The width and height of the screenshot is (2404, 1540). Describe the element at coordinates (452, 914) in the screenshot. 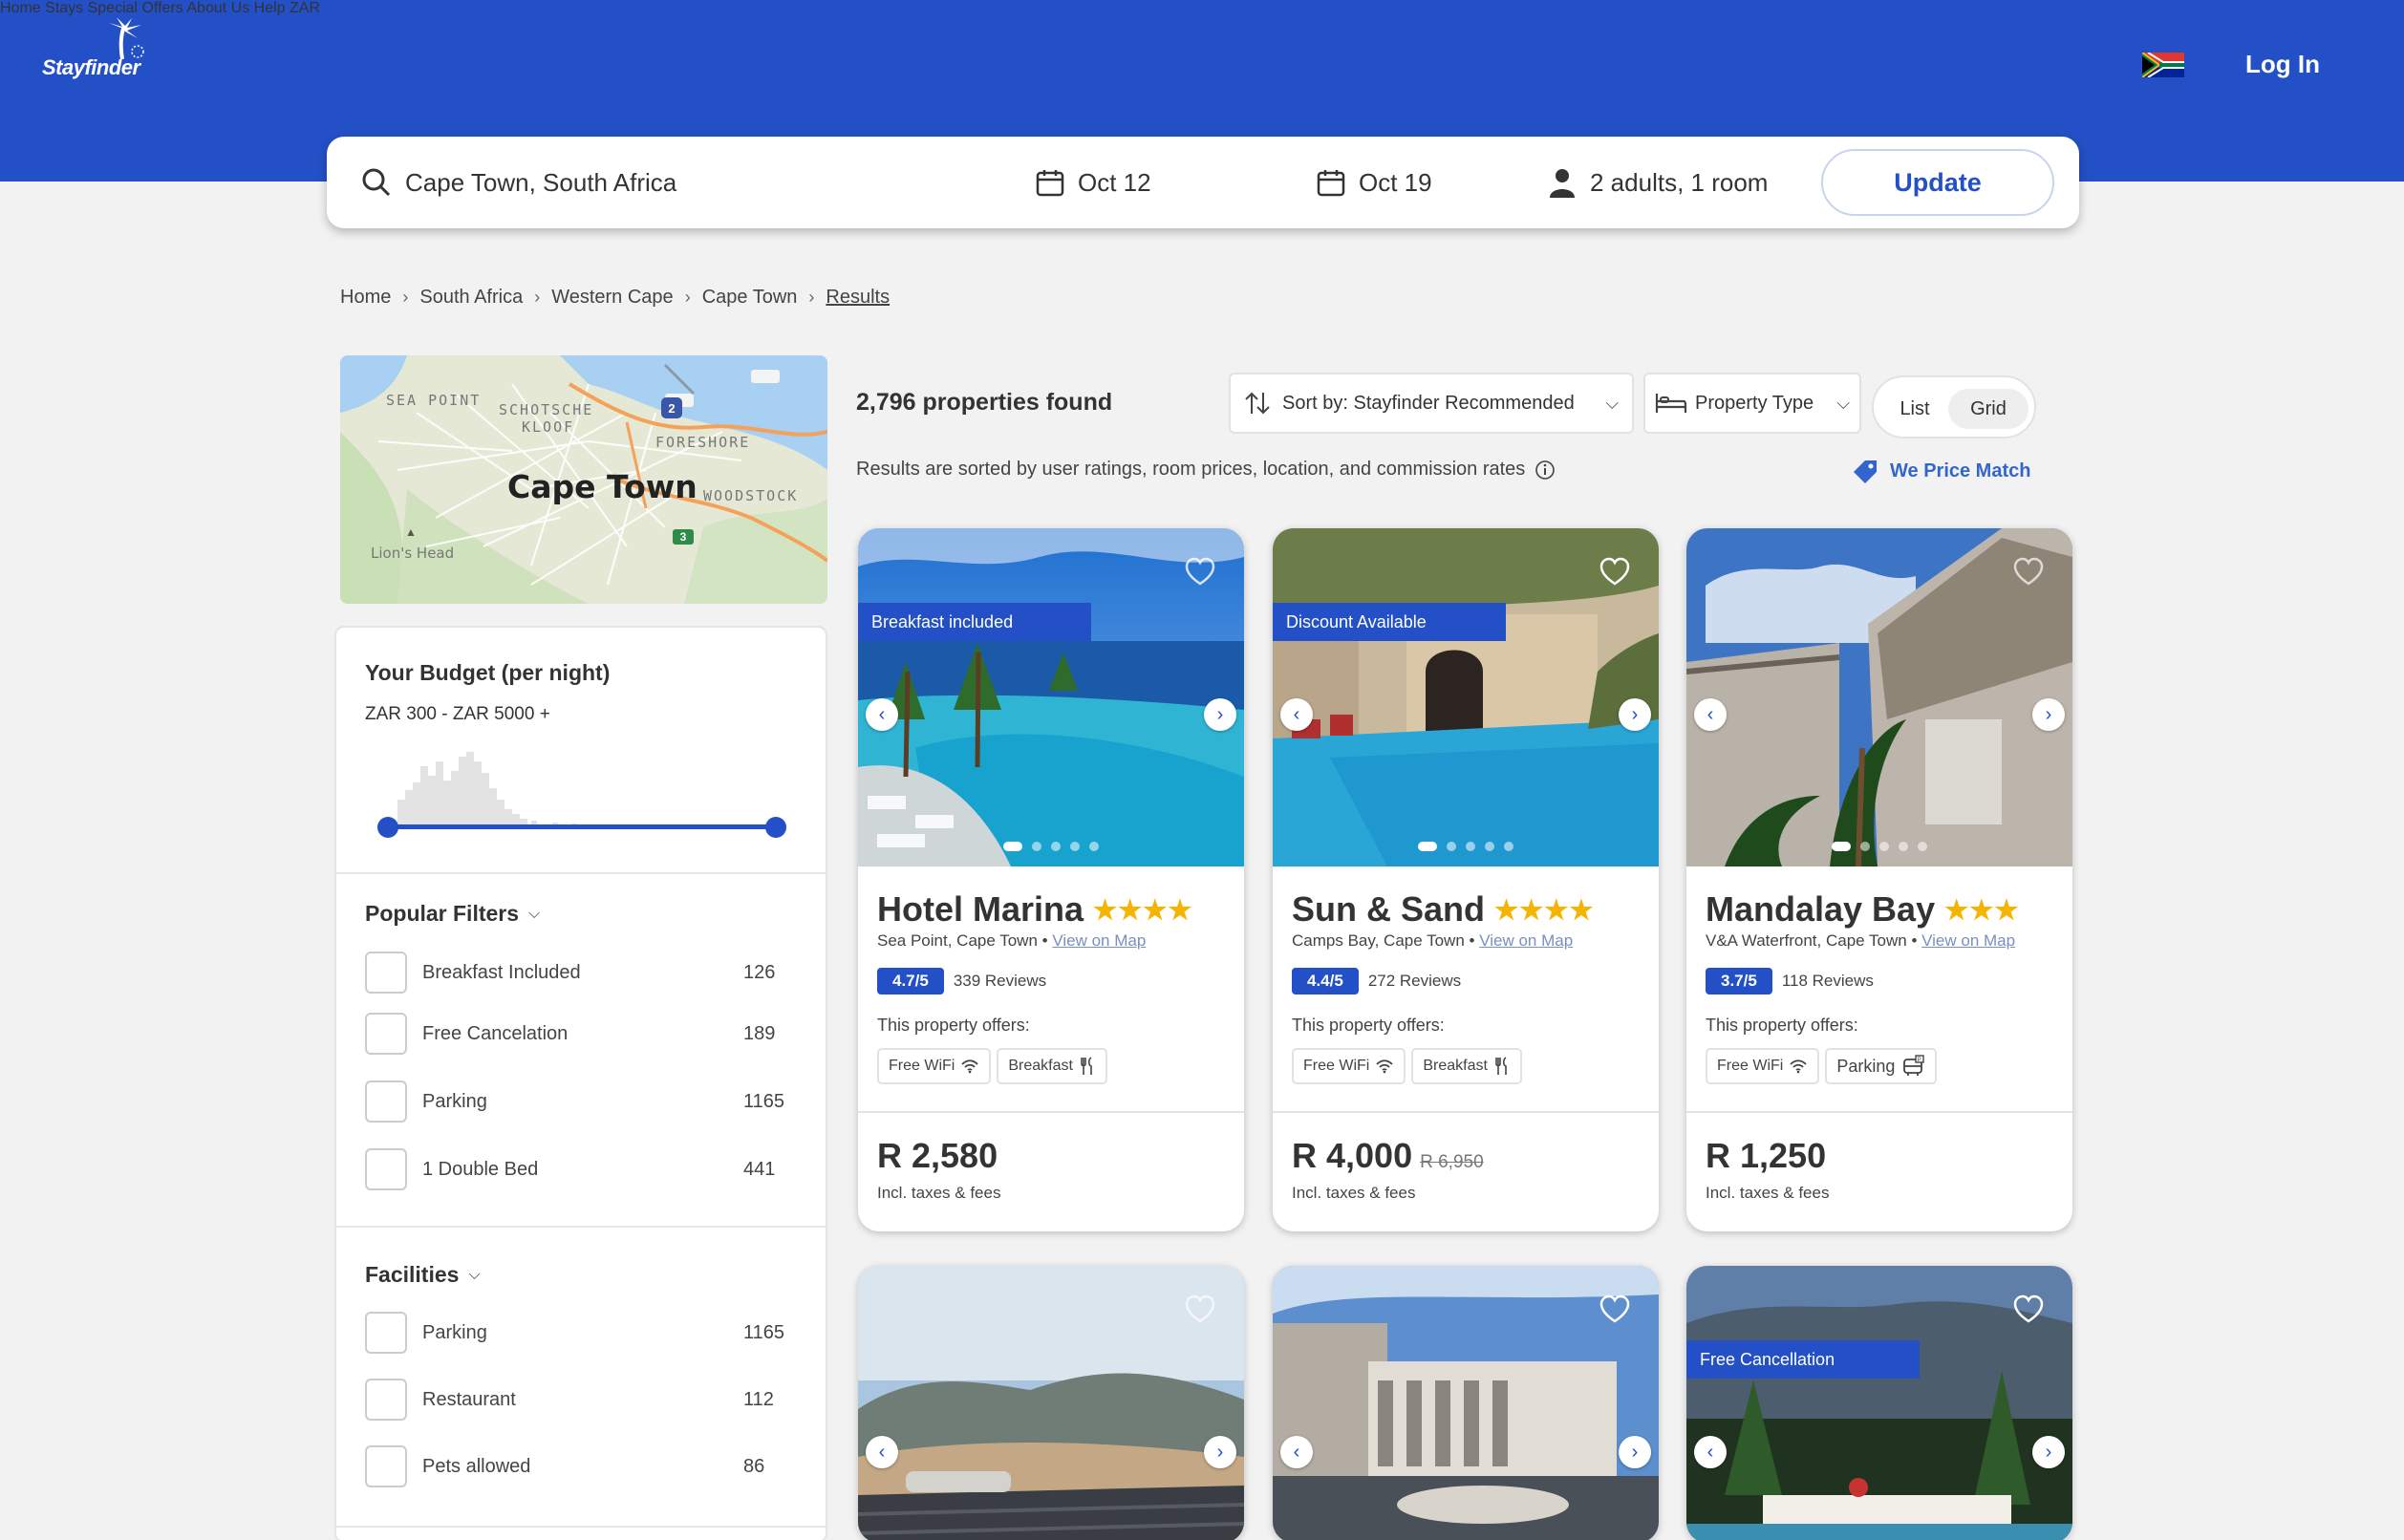

I see `popular-filters-toggle: Popular Filters ⌵` at that location.